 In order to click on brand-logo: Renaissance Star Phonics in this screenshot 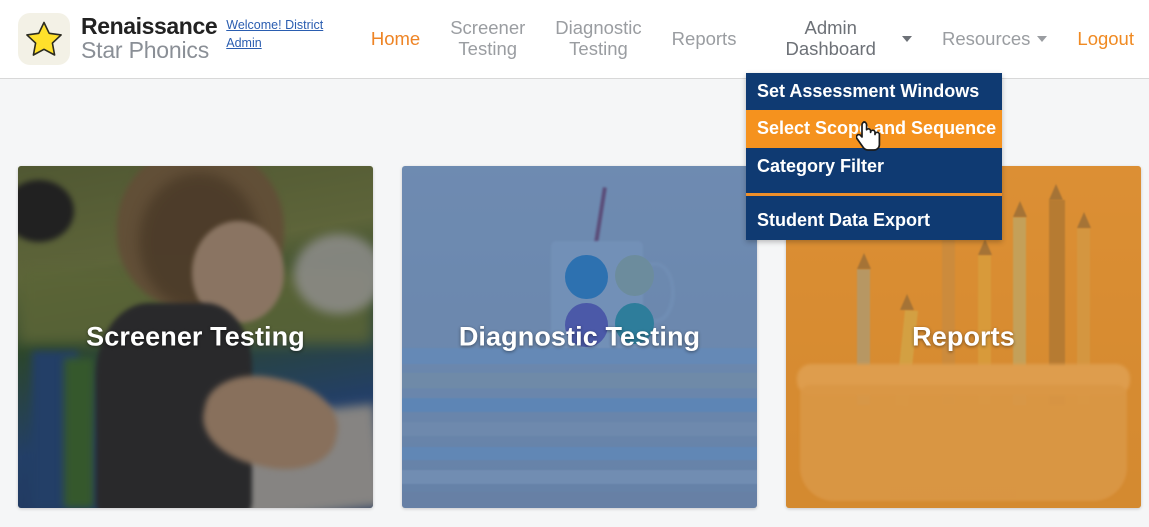, I will do `click(109, 39)`.